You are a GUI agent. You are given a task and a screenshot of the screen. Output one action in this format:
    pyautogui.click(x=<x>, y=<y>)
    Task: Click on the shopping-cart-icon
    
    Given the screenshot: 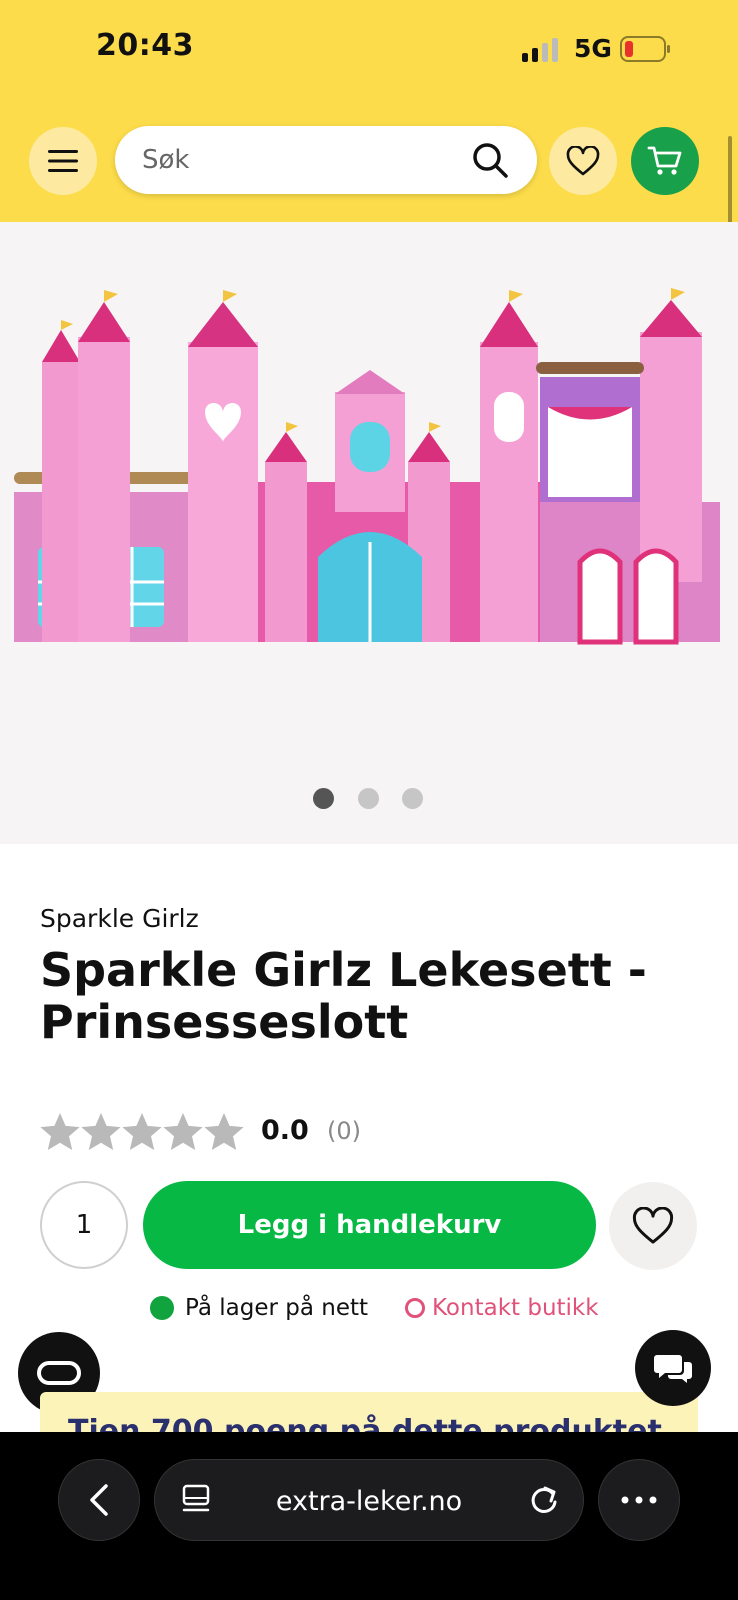 What is the action you would take?
    pyautogui.click(x=664, y=160)
    